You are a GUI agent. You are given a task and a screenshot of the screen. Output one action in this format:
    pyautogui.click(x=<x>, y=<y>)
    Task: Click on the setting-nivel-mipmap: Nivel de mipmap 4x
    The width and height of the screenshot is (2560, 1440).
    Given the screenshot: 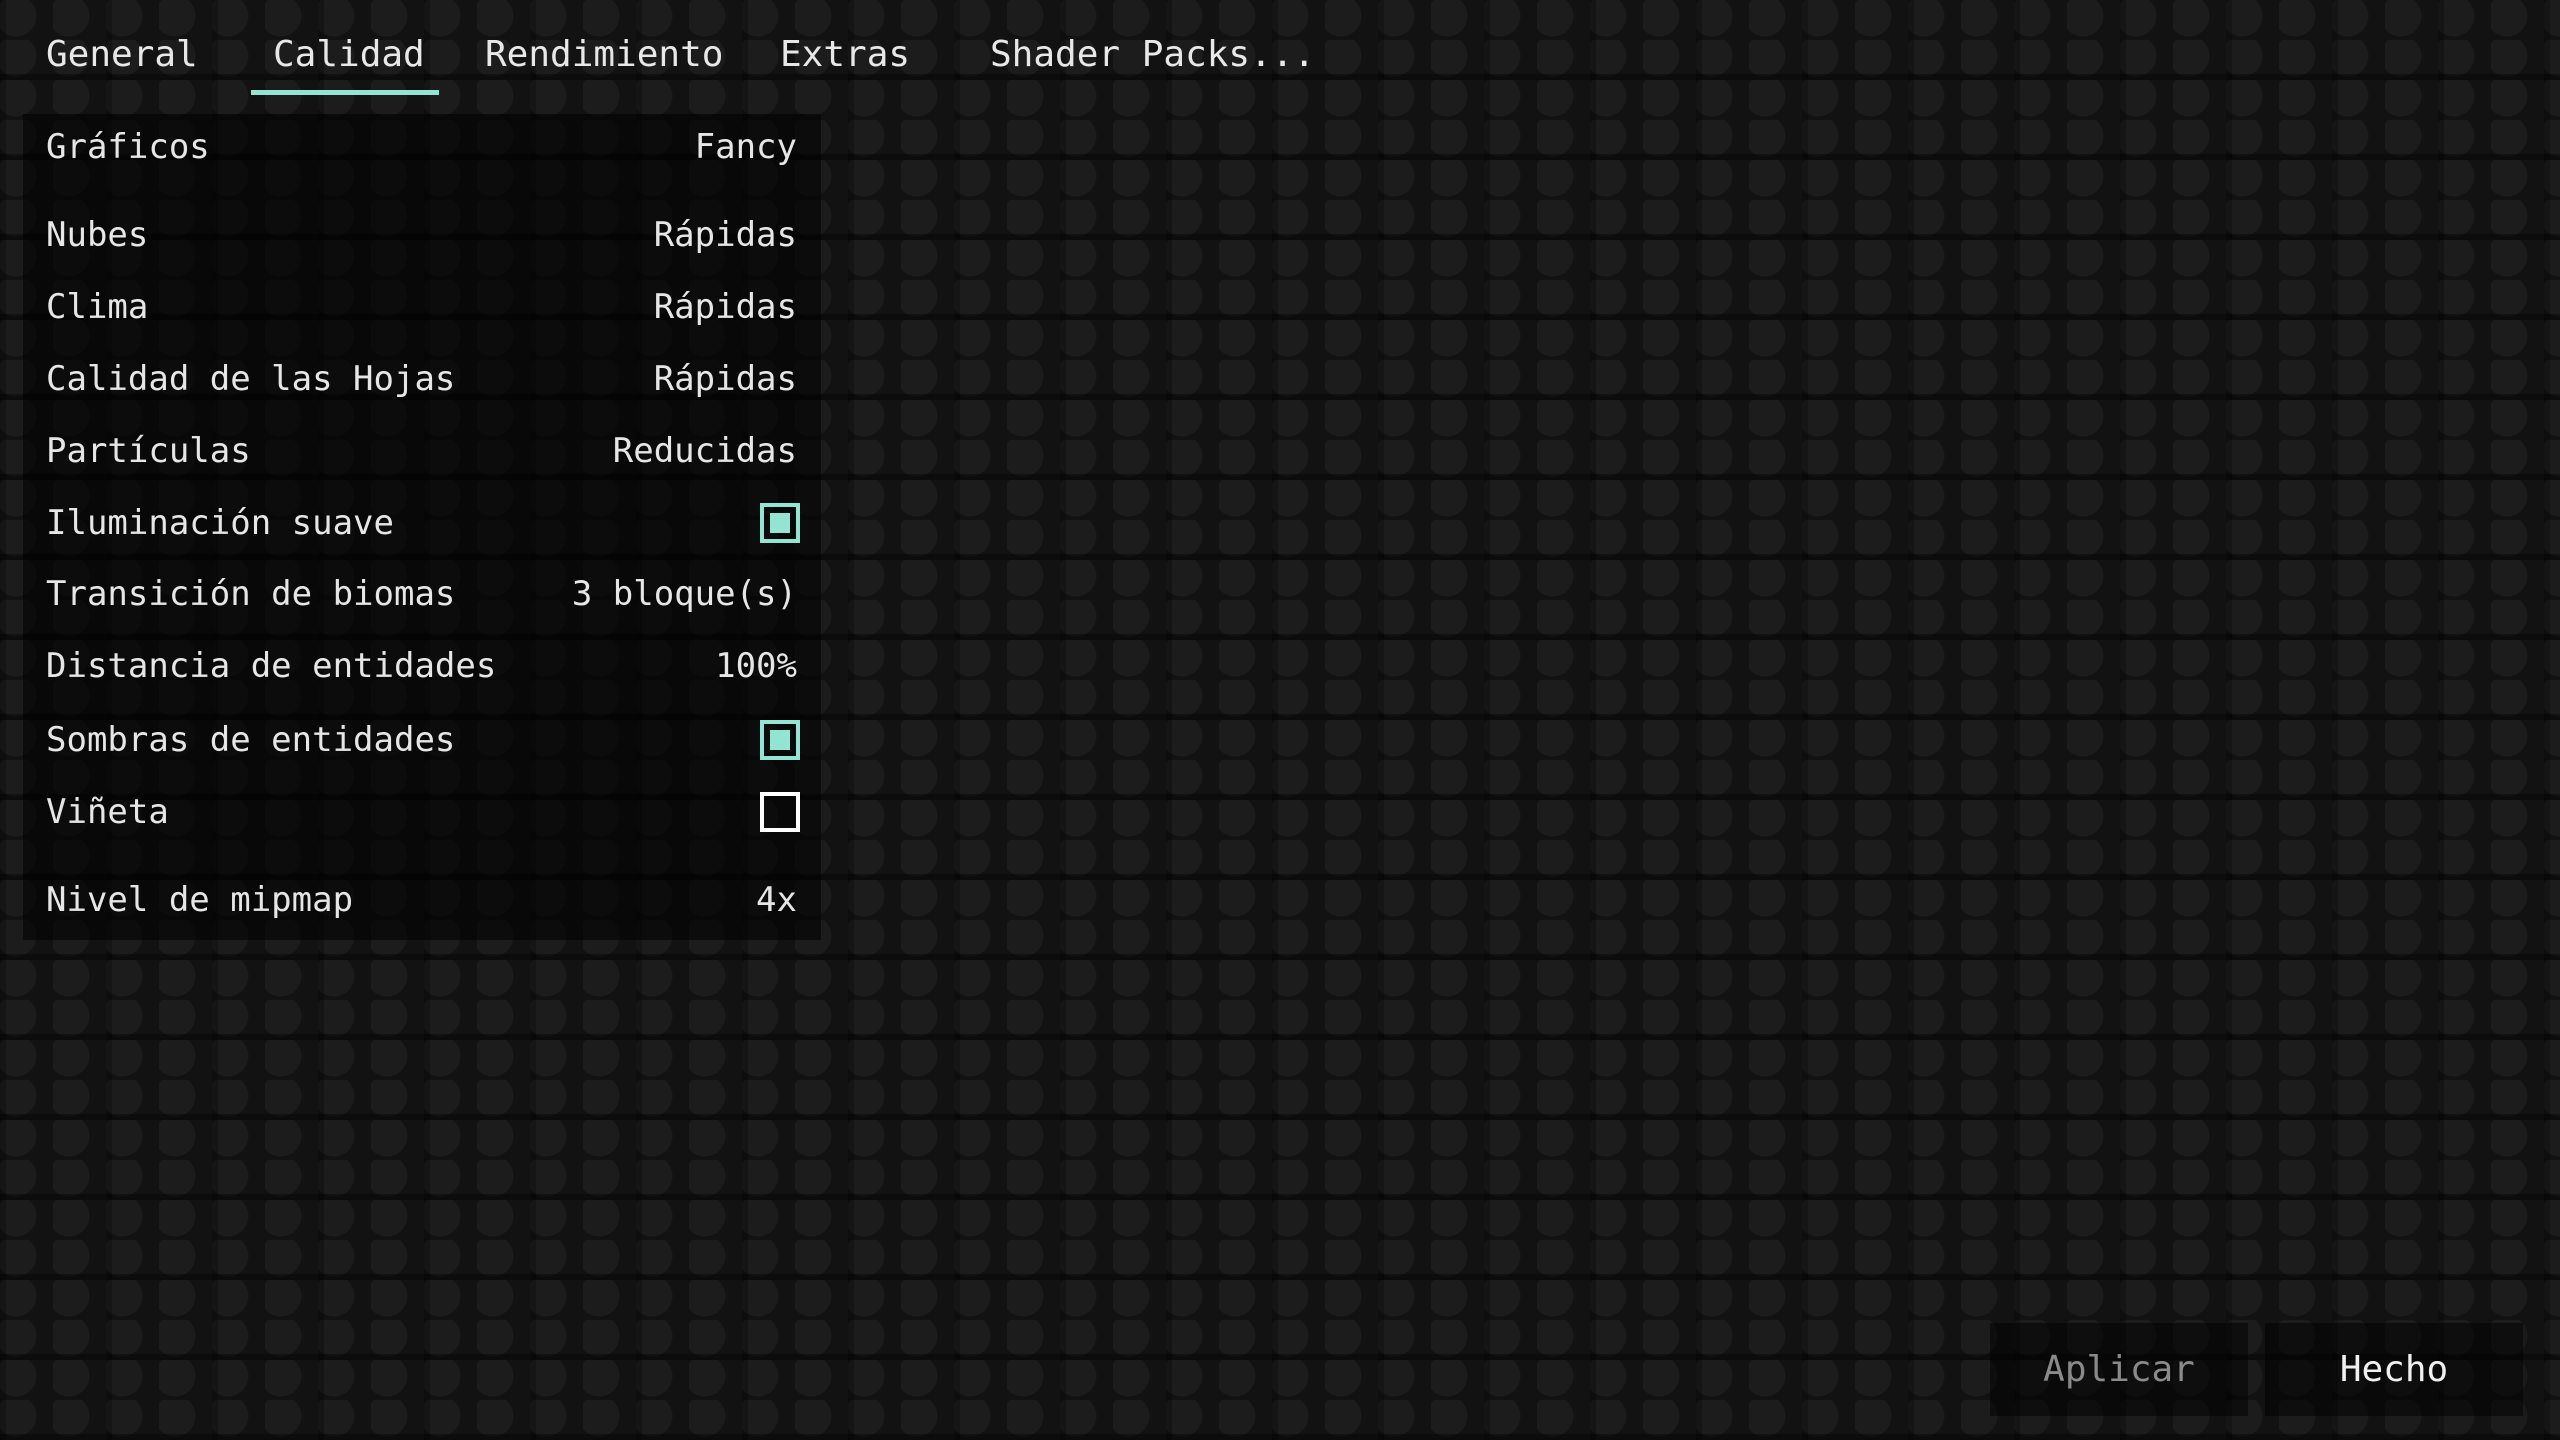 What is the action you would take?
    pyautogui.click(x=422, y=900)
    